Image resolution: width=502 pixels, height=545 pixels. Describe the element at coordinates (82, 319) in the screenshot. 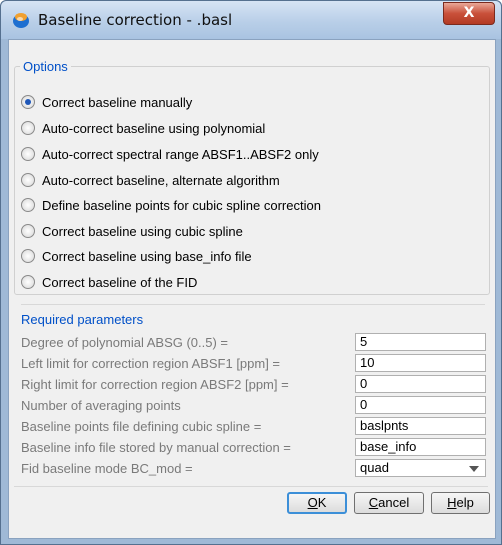

I see `params-group-title: Required parameters` at that location.